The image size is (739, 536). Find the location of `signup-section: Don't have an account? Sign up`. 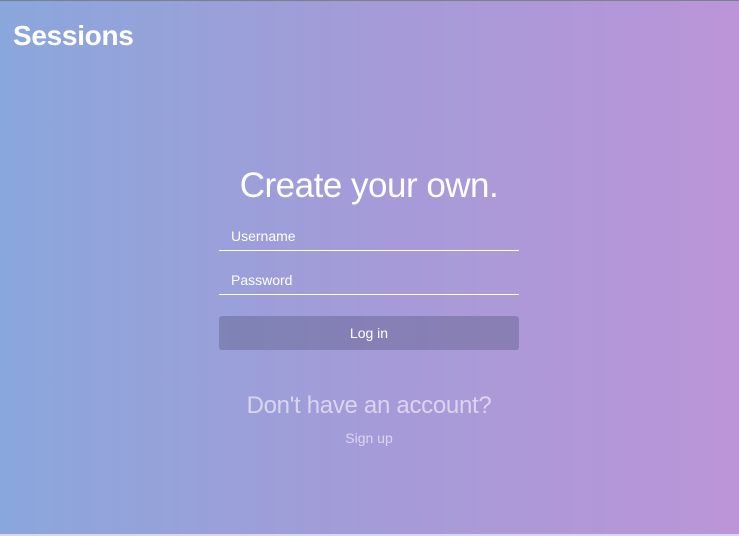

signup-section: Don't have an account? Sign up is located at coordinates (369, 419).